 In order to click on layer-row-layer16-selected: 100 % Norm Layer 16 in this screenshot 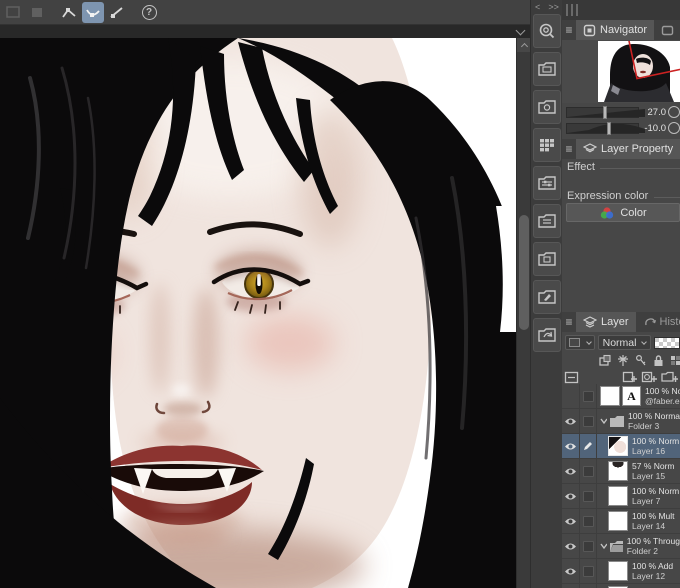, I will do `click(621, 446)`.